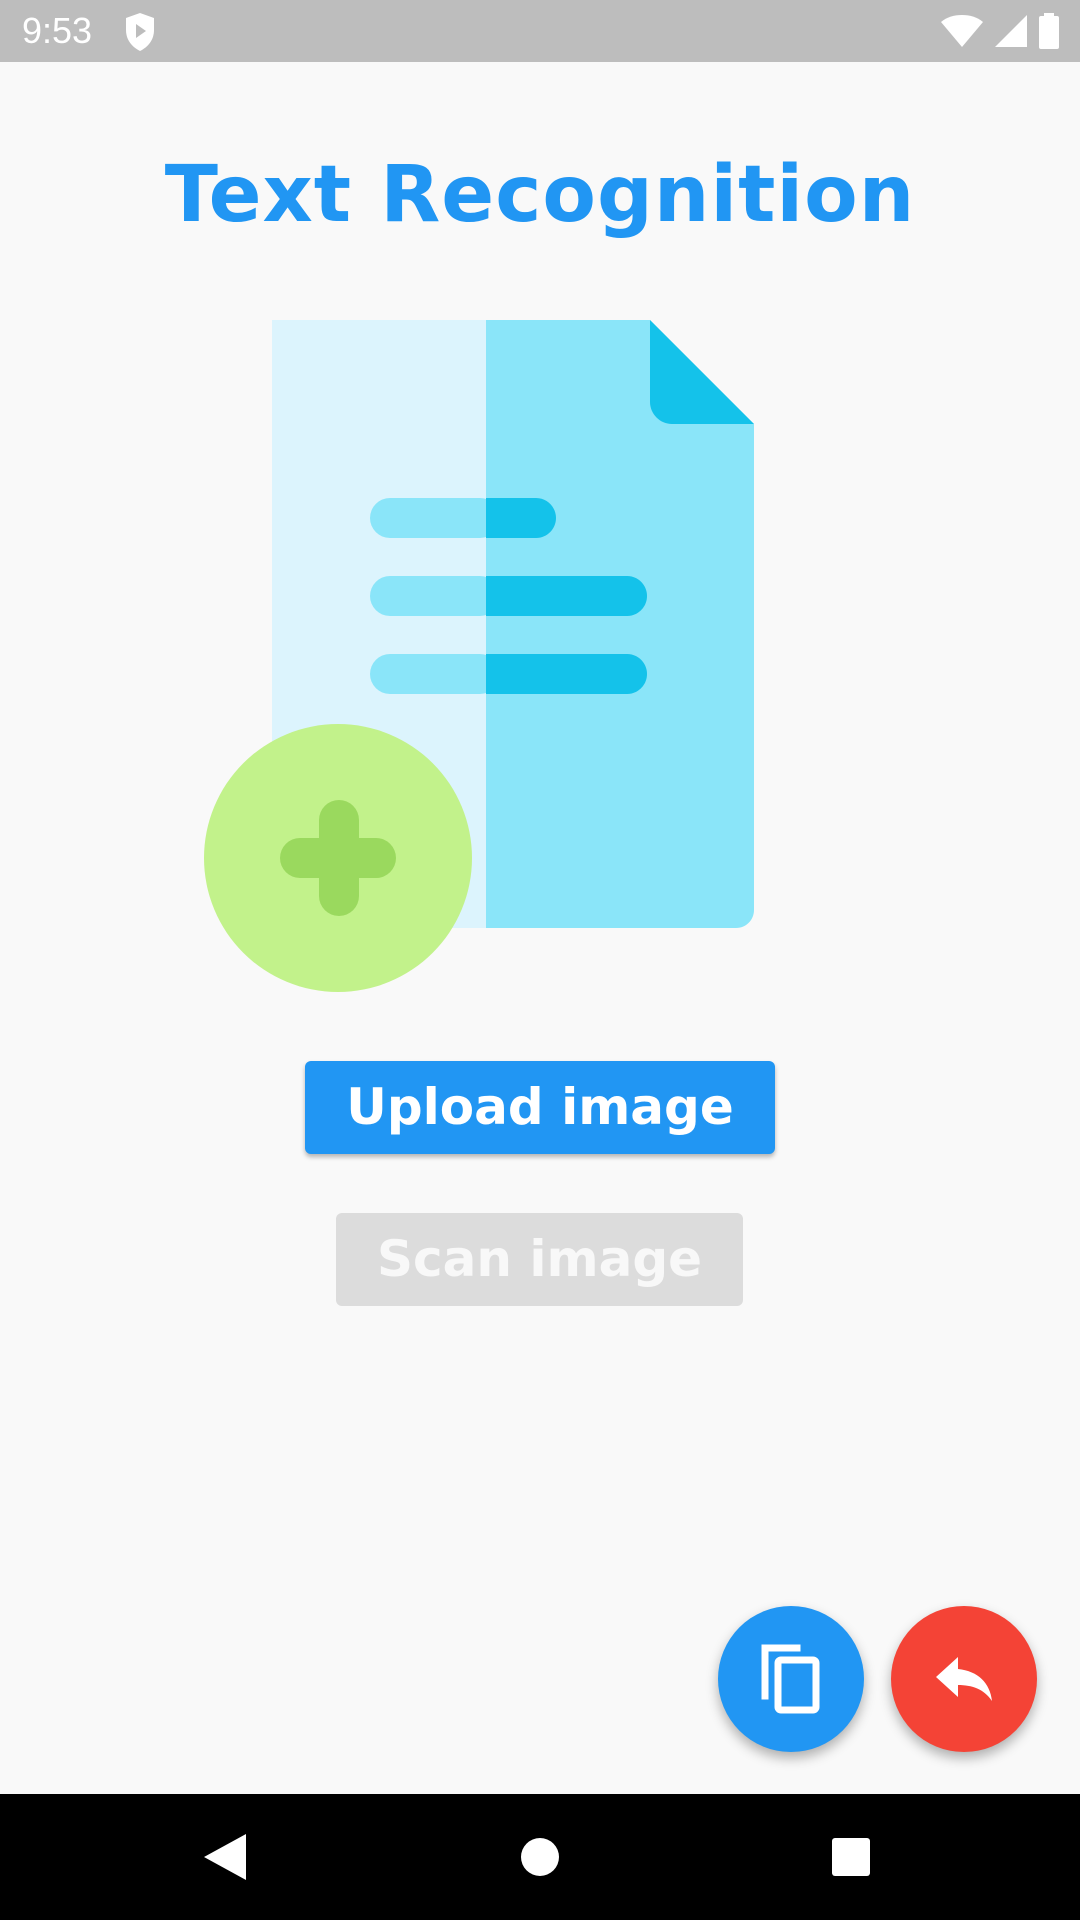 The image size is (1080, 1920). Describe the element at coordinates (1049, 31) in the screenshot. I see `battery-icon` at that location.